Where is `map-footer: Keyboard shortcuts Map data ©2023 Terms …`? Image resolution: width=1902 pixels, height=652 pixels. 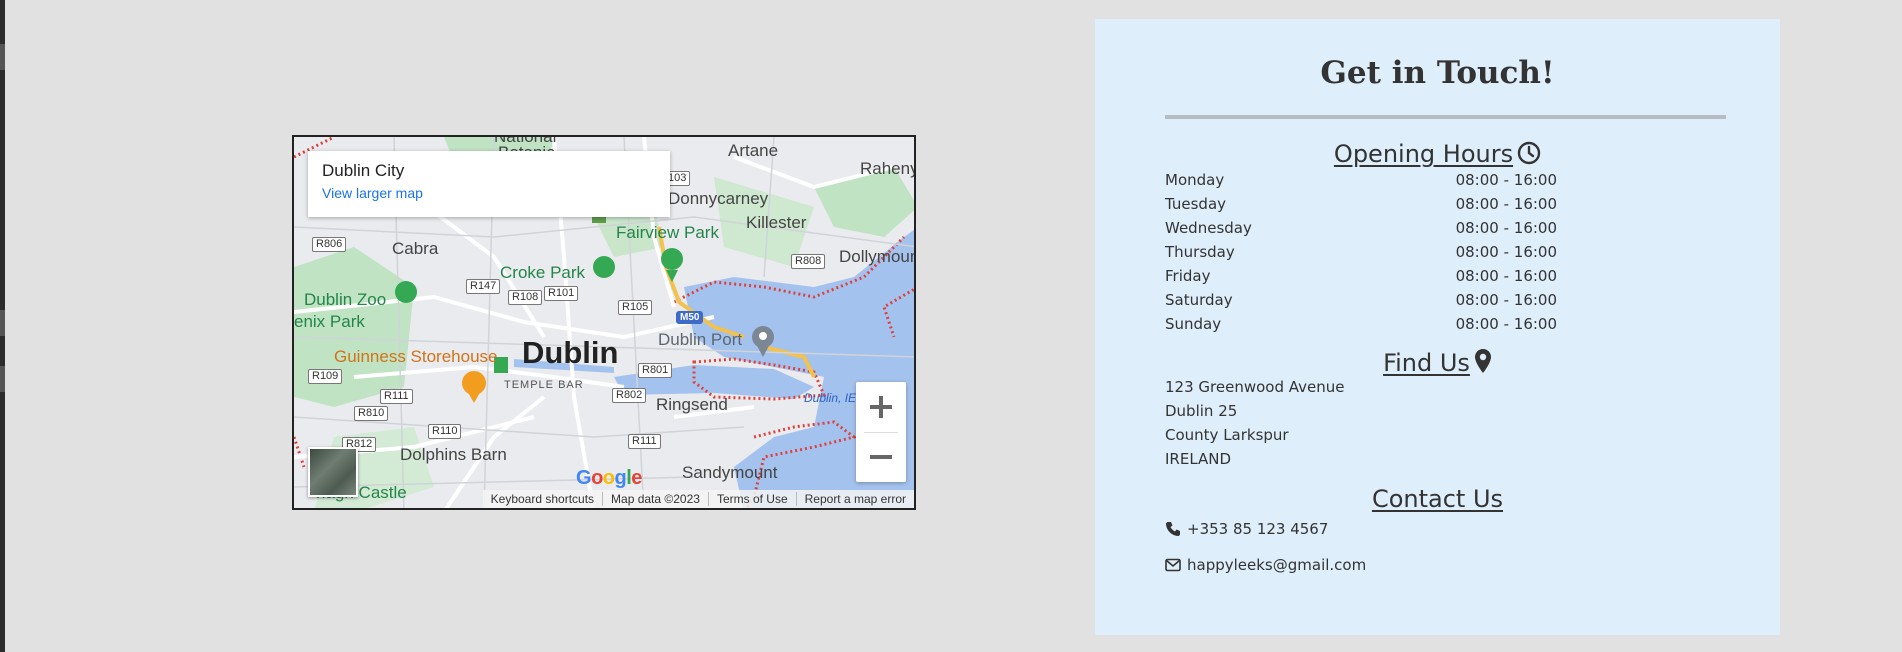 map-footer: Keyboard shortcuts Map data ©2023 Terms … is located at coordinates (698, 499).